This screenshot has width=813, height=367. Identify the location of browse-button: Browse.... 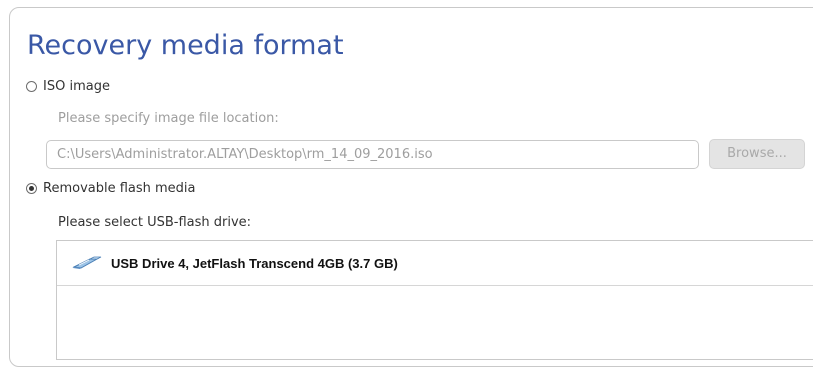
(757, 154).